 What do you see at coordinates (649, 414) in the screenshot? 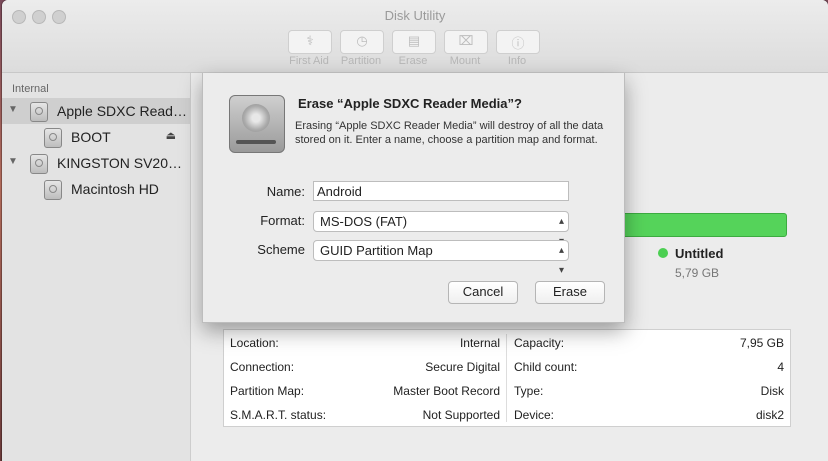
I see `info-row: Device: disk2` at bounding box center [649, 414].